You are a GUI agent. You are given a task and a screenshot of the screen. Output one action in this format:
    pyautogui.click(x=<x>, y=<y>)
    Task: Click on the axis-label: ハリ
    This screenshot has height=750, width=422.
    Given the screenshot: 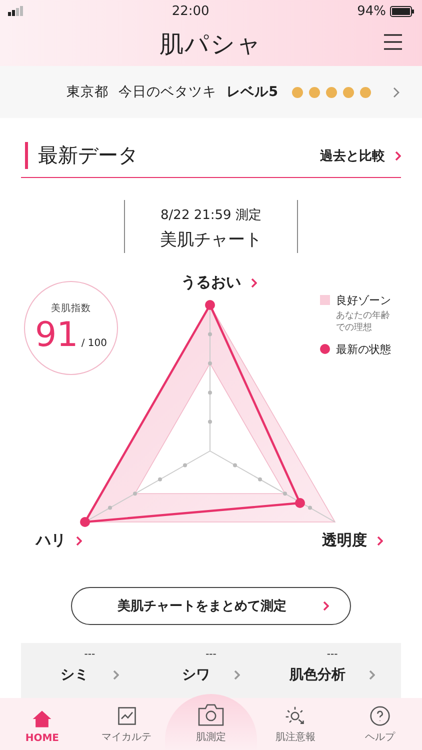 What is the action you would take?
    pyautogui.click(x=59, y=540)
    